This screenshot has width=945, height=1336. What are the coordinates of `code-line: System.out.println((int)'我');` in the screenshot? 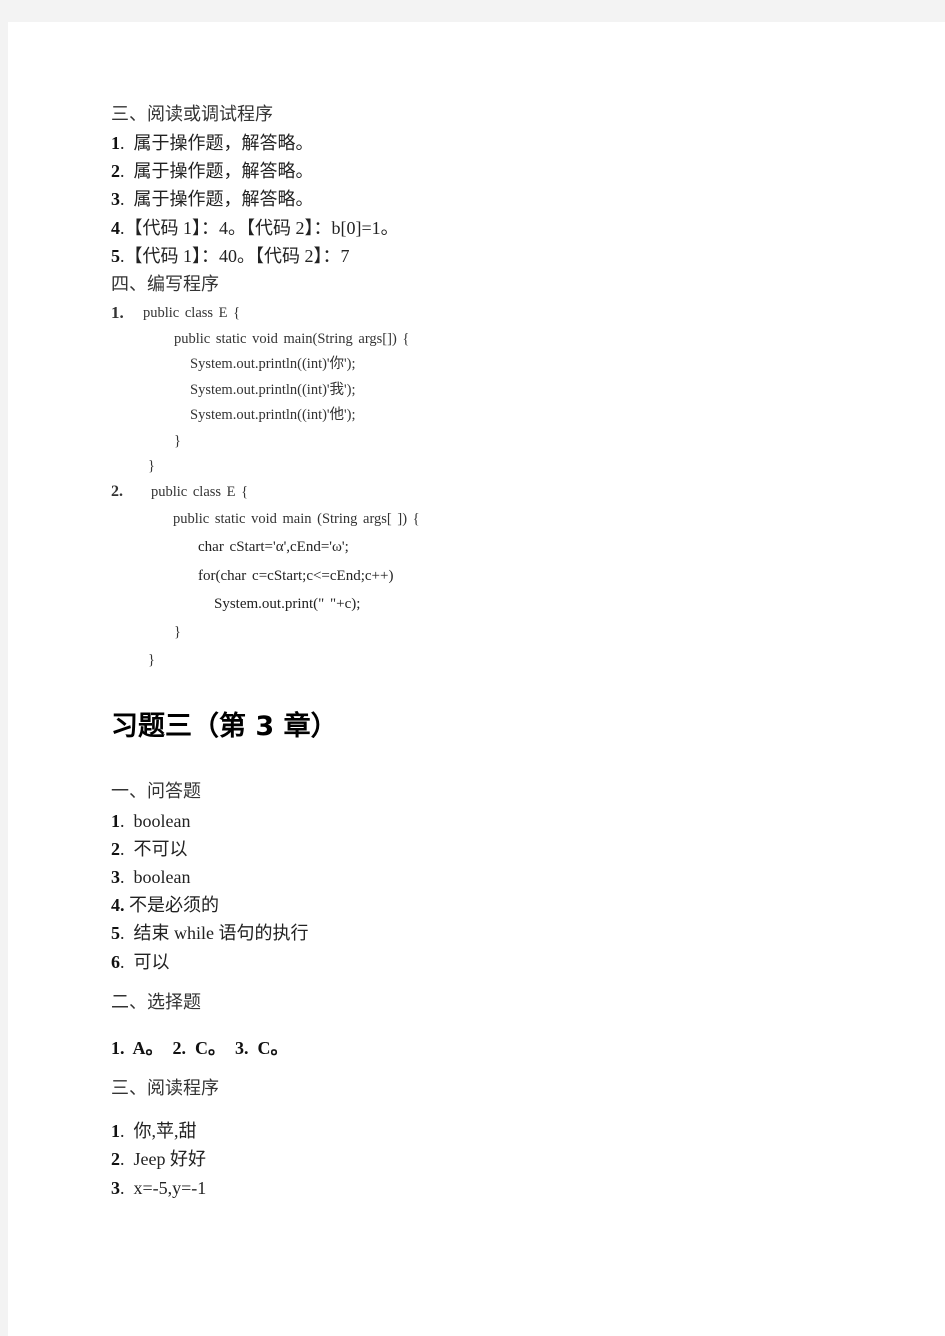 It's located at (273, 390).